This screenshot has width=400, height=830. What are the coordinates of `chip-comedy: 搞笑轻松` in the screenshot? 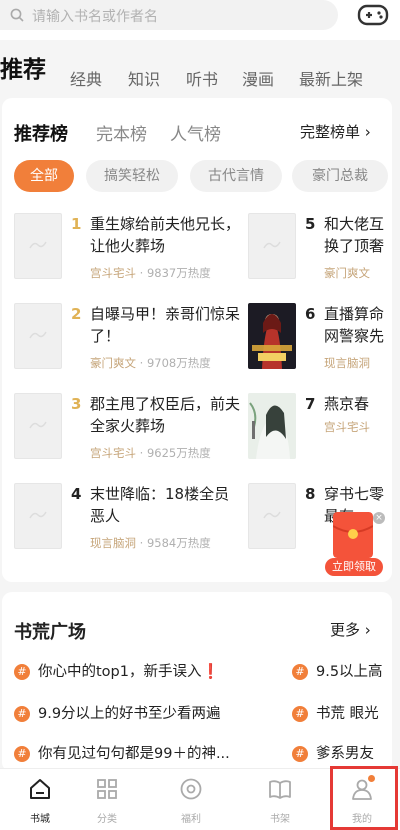 It's located at (132, 176).